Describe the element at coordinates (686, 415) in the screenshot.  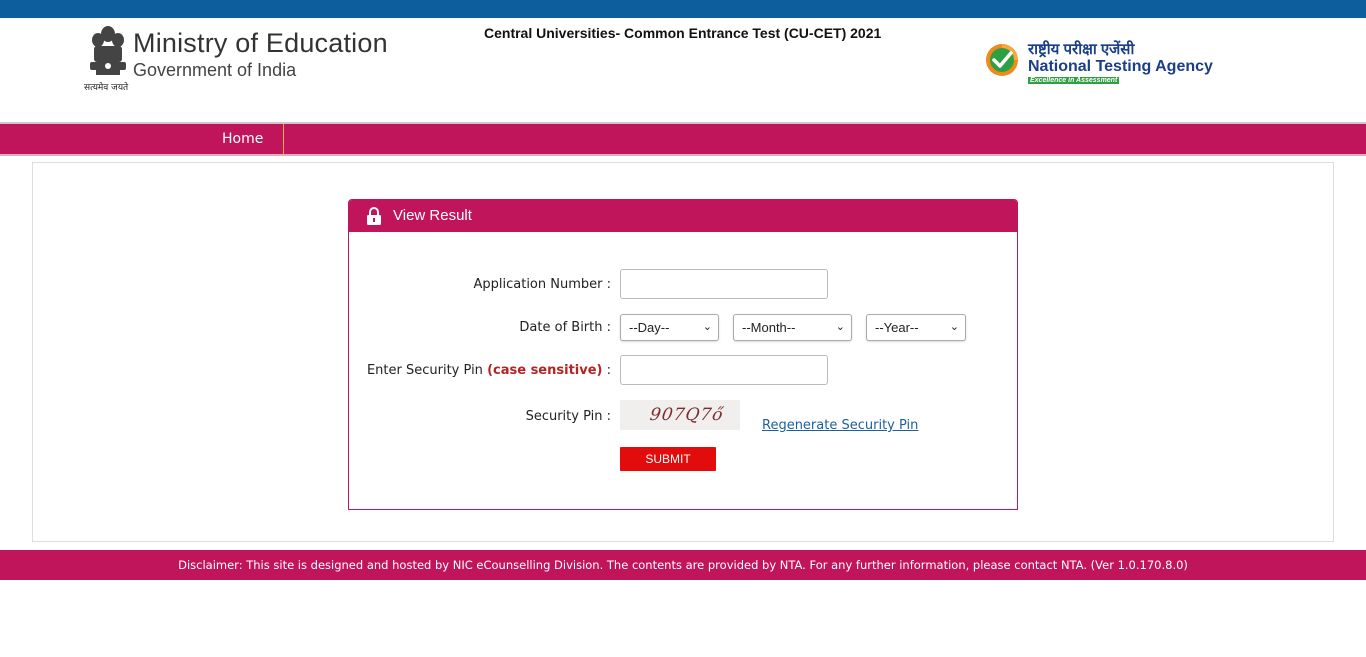
I see `captcha-text: 907Q7ő` at that location.